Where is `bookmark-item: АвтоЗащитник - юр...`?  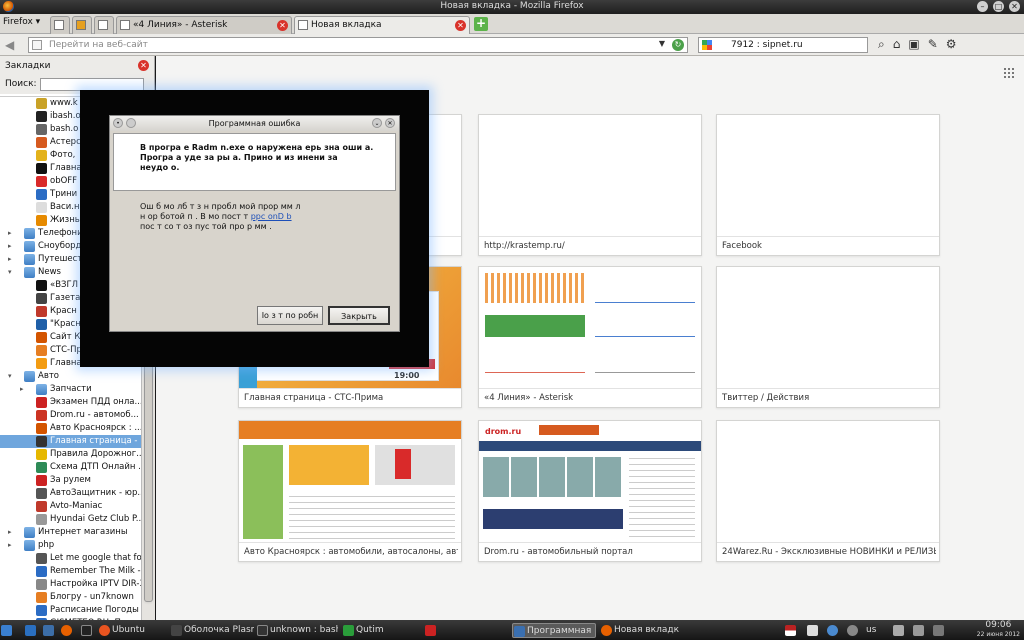 bookmark-item: АвтоЗащитник - юр... is located at coordinates (70, 493).